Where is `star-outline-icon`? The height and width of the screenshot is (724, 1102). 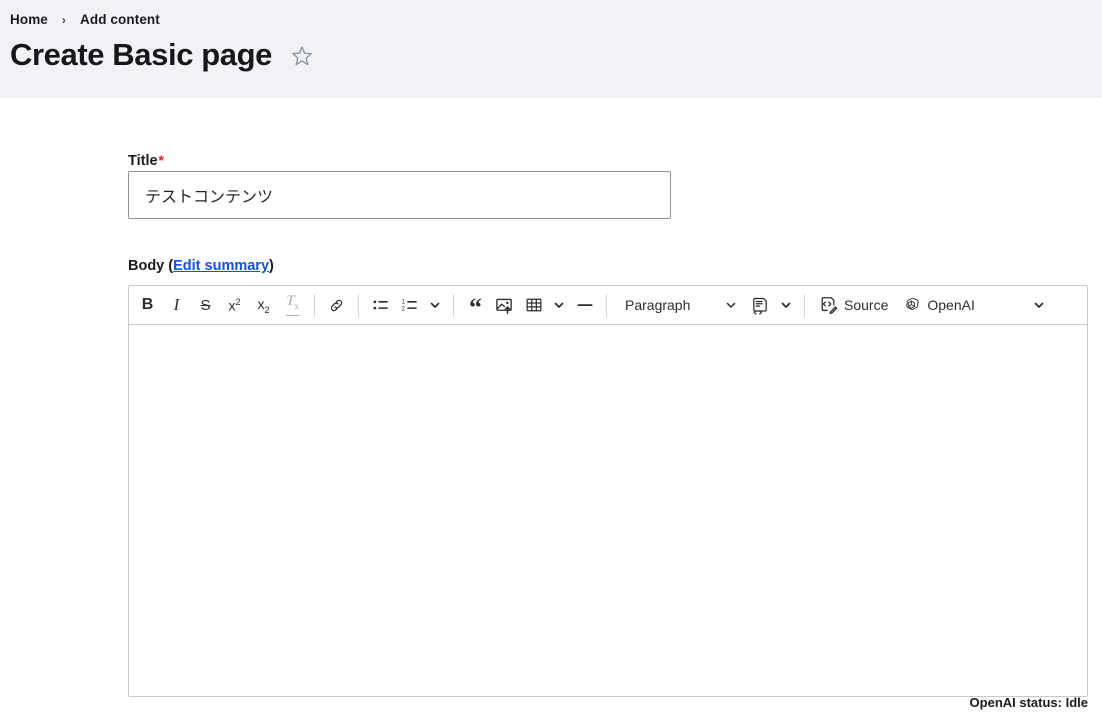 star-outline-icon is located at coordinates (302, 56).